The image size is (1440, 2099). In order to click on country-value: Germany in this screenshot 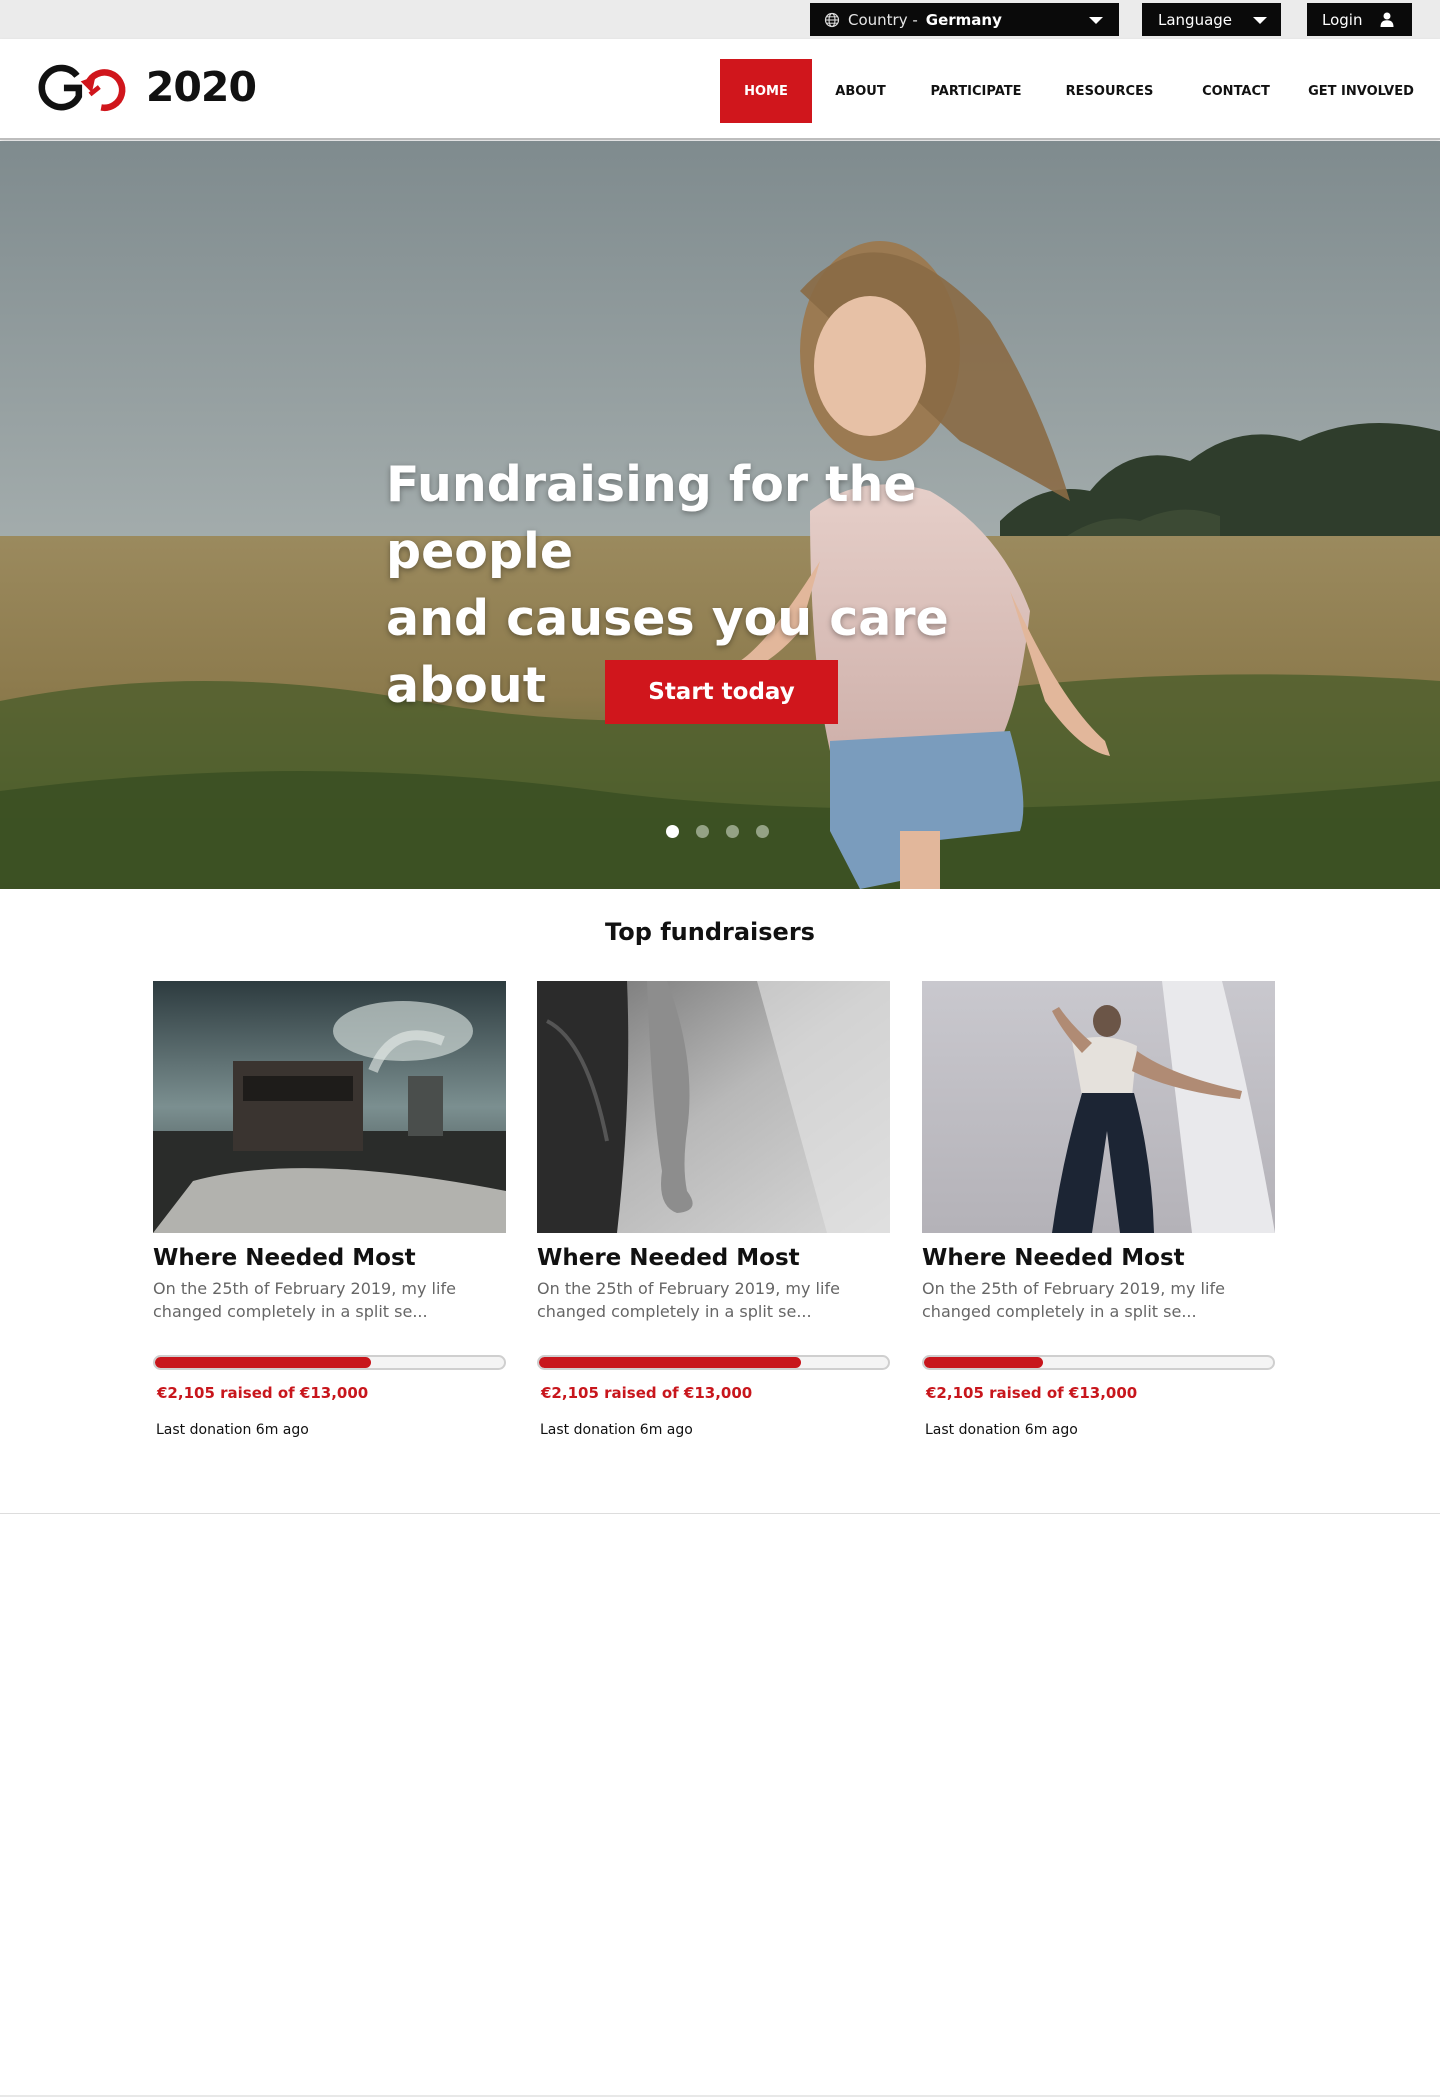, I will do `click(963, 19)`.